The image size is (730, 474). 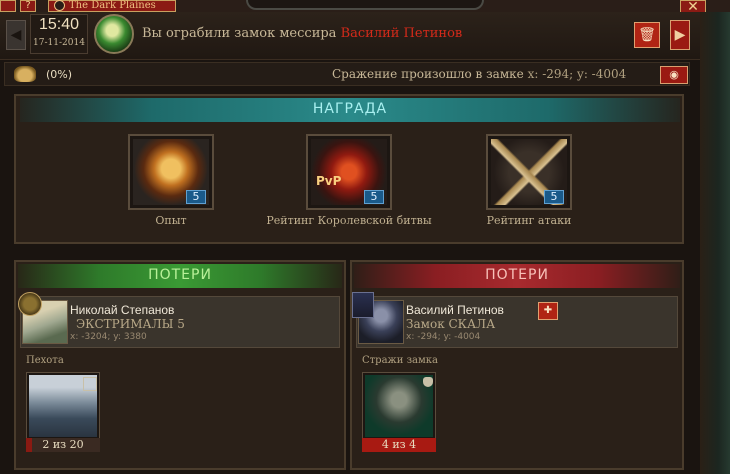 I want to click on delete-button: 🗑, so click(x=647, y=35).